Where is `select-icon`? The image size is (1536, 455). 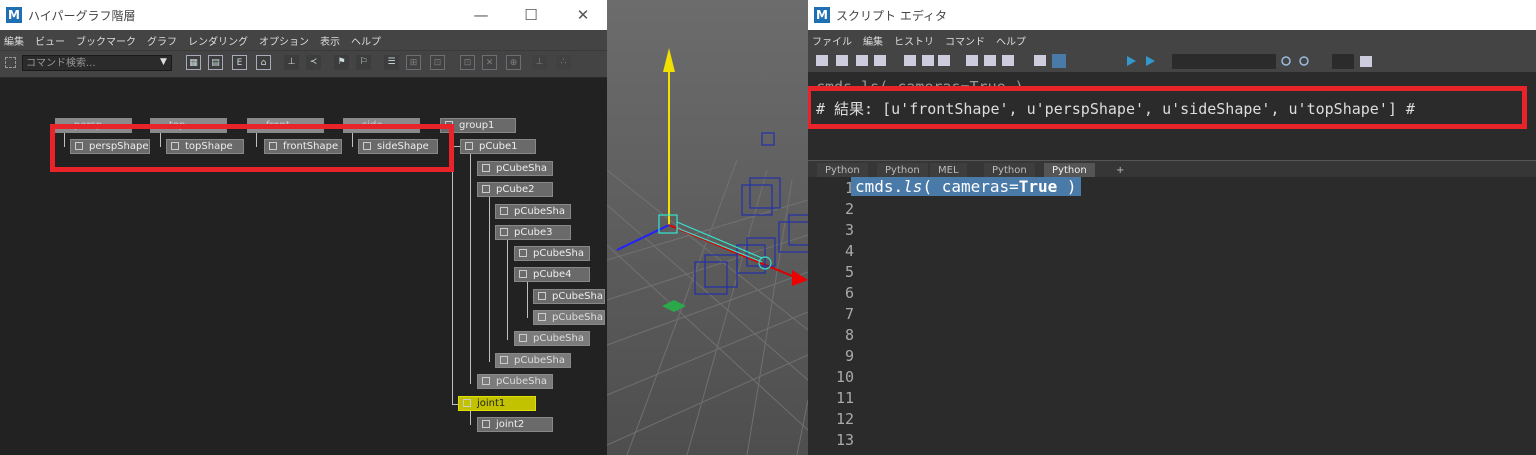
select-icon is located at coordinates (10, 62).